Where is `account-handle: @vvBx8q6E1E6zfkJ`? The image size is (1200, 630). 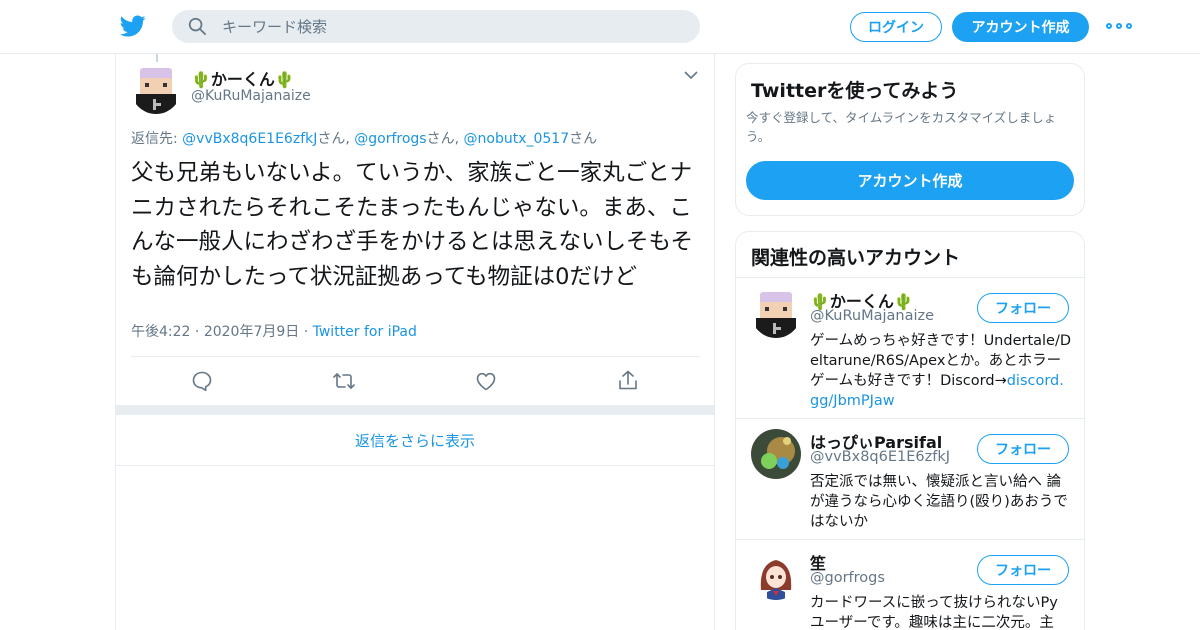 account-handle: @vvBx8q6E1E6zfkJ is located at coordinates (880, 457).